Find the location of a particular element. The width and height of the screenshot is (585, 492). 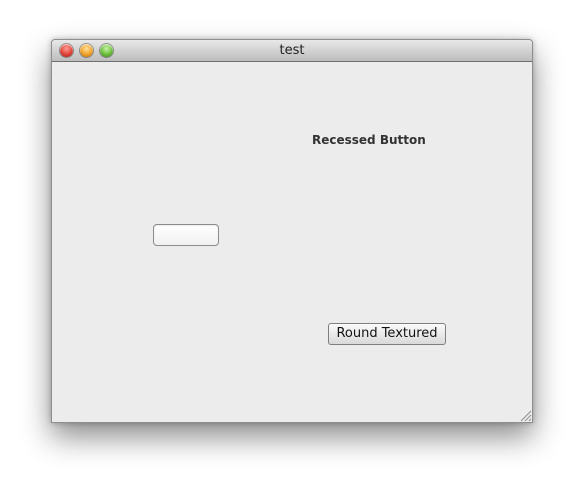

title-bar: test is located at coordinates (292, 51).